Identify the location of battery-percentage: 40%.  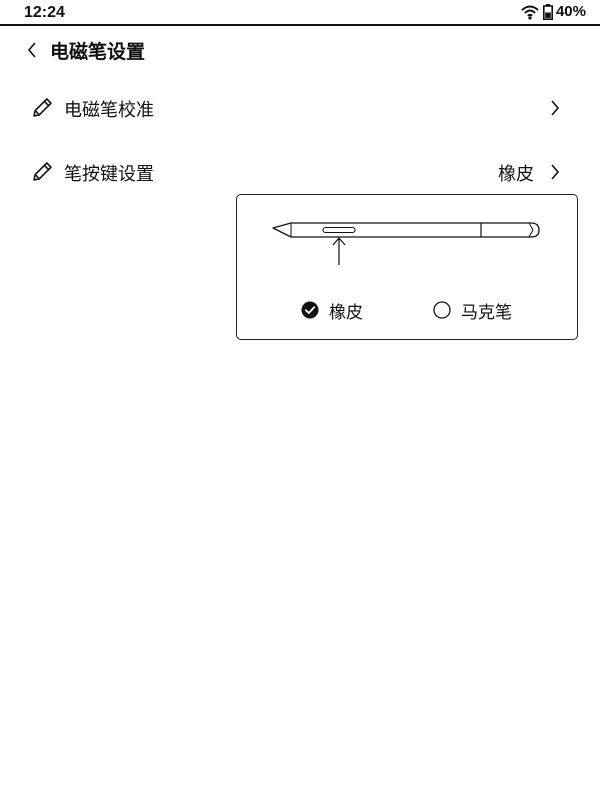
(570, 11).